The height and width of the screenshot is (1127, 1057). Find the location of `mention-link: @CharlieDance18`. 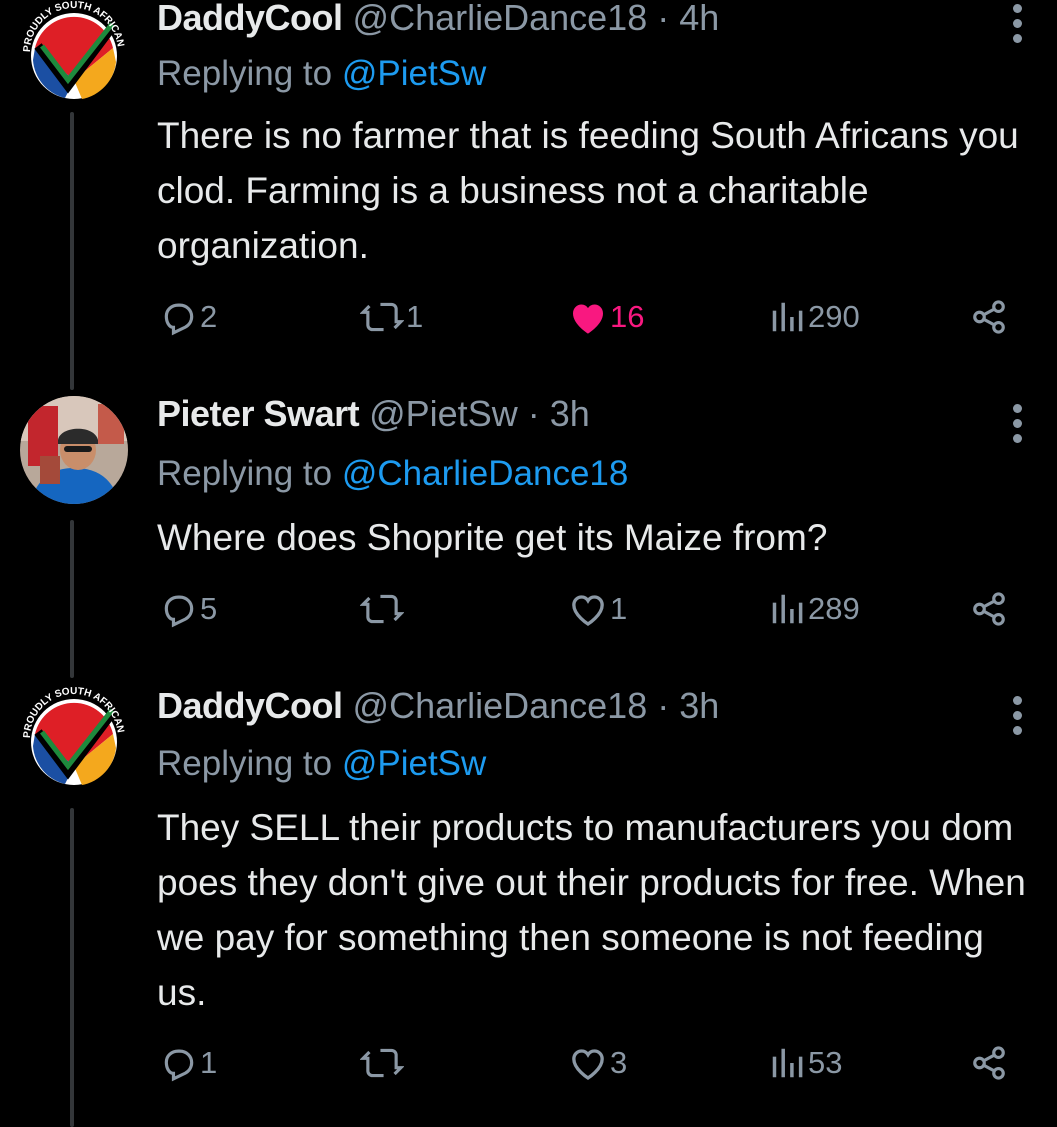

mention-link: @CharlieDance18 is located at coordinates (485, 473).